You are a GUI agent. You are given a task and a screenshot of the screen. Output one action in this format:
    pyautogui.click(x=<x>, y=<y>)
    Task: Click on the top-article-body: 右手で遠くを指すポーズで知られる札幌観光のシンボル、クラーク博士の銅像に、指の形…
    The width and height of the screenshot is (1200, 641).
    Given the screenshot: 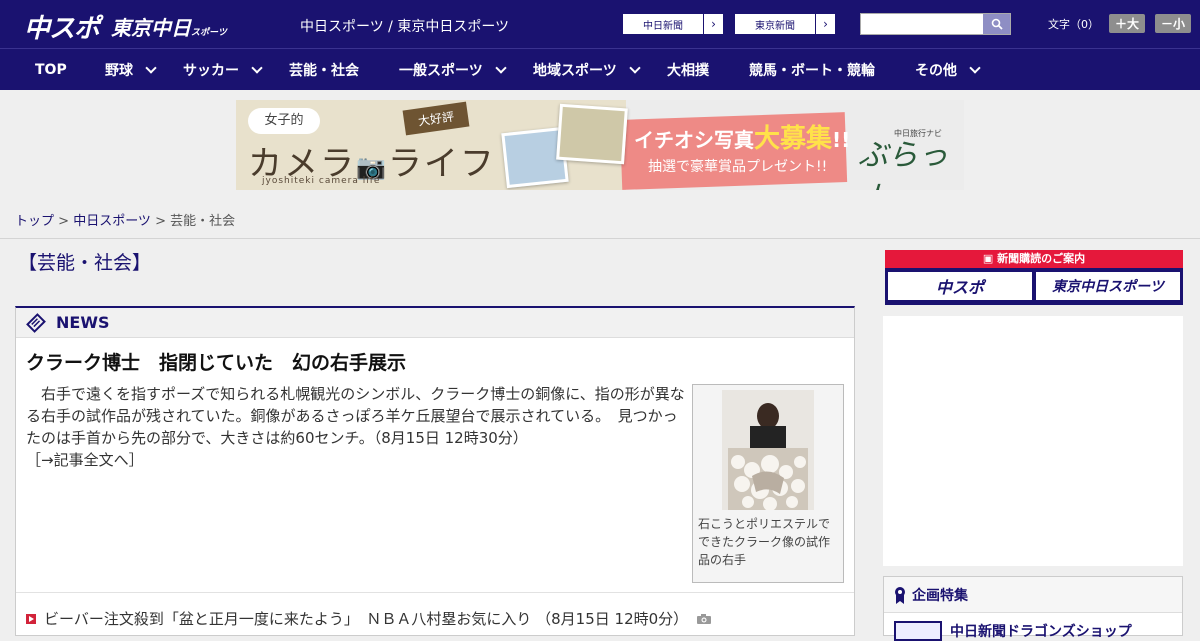 What is the action you would take?
    pyautogui.click(x=356, y=427)
    